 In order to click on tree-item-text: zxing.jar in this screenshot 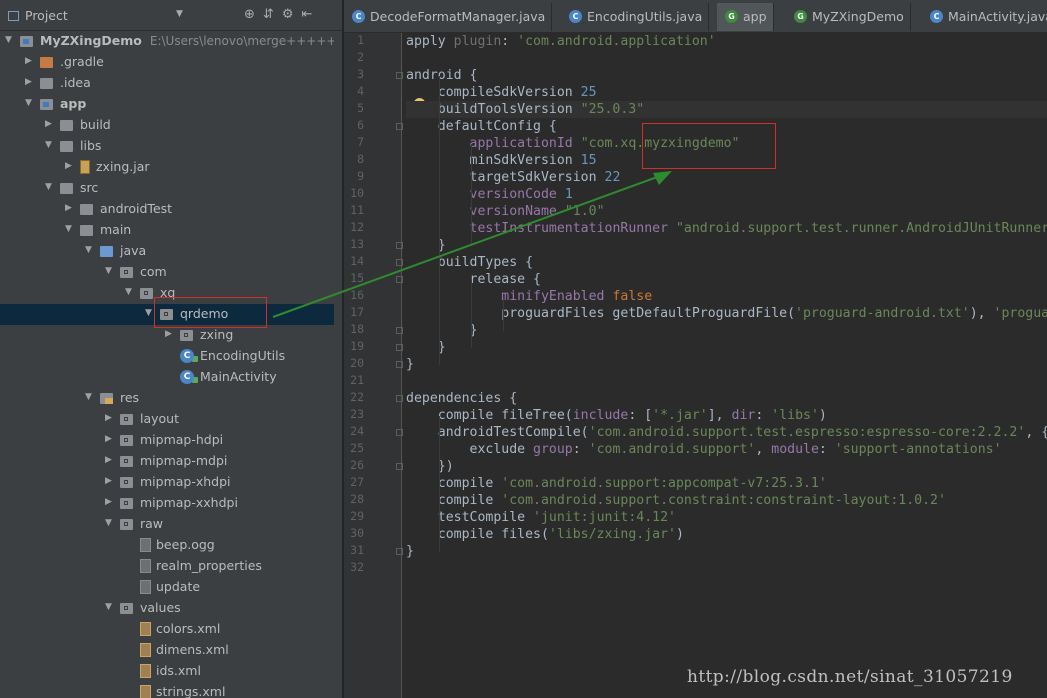, I will do `click(123, 166)`.